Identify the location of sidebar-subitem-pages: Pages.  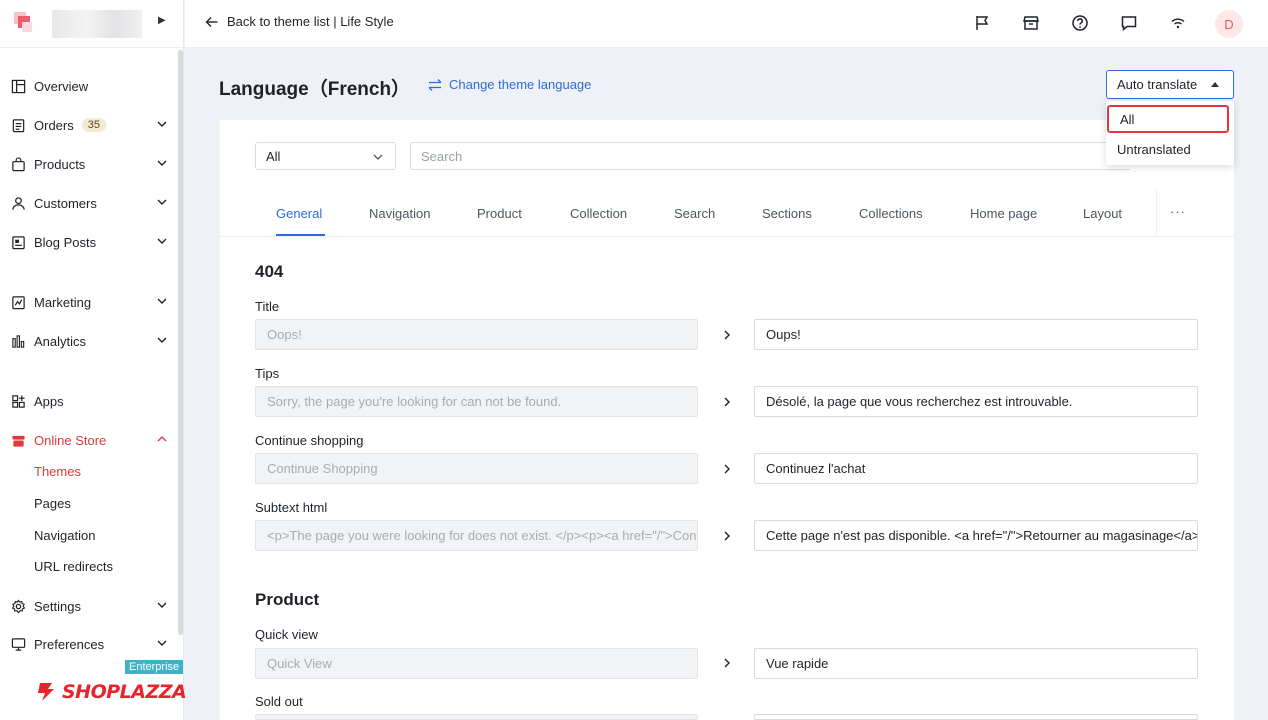
(52, 503).